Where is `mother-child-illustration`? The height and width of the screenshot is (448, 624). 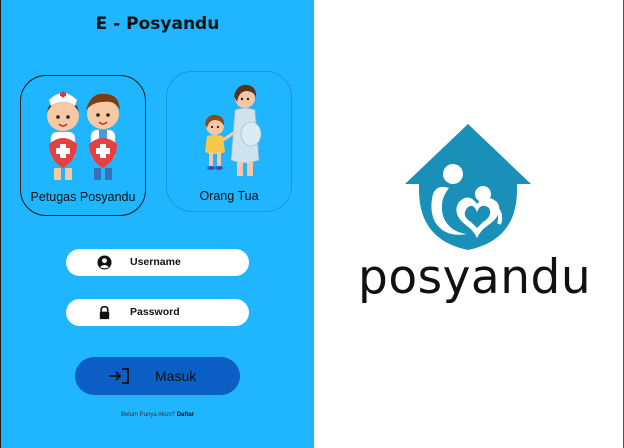 mother-child-illustration is located at coordinates (233, 130).